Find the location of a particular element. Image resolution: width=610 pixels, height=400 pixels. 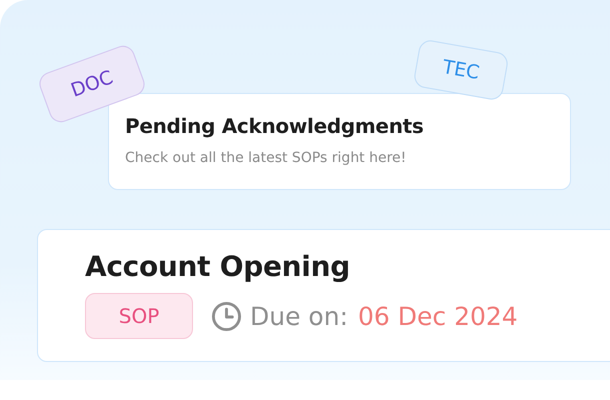

sop-tag: SOP is located at coordinates (139, 316).